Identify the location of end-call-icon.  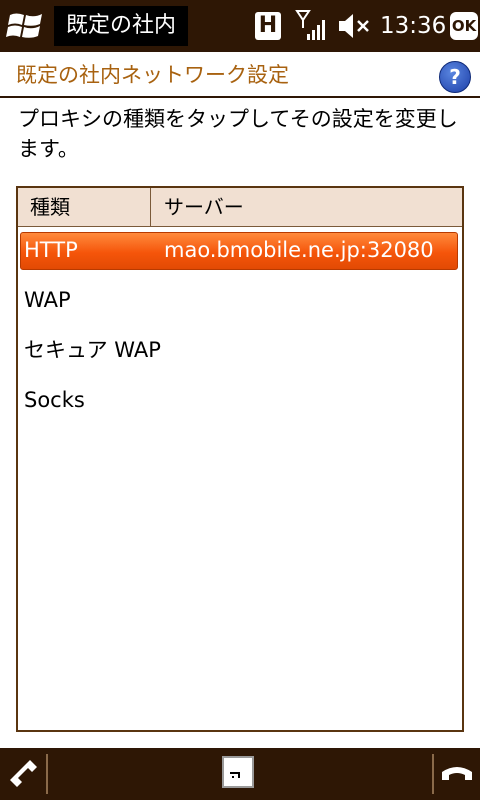
(457, 774).